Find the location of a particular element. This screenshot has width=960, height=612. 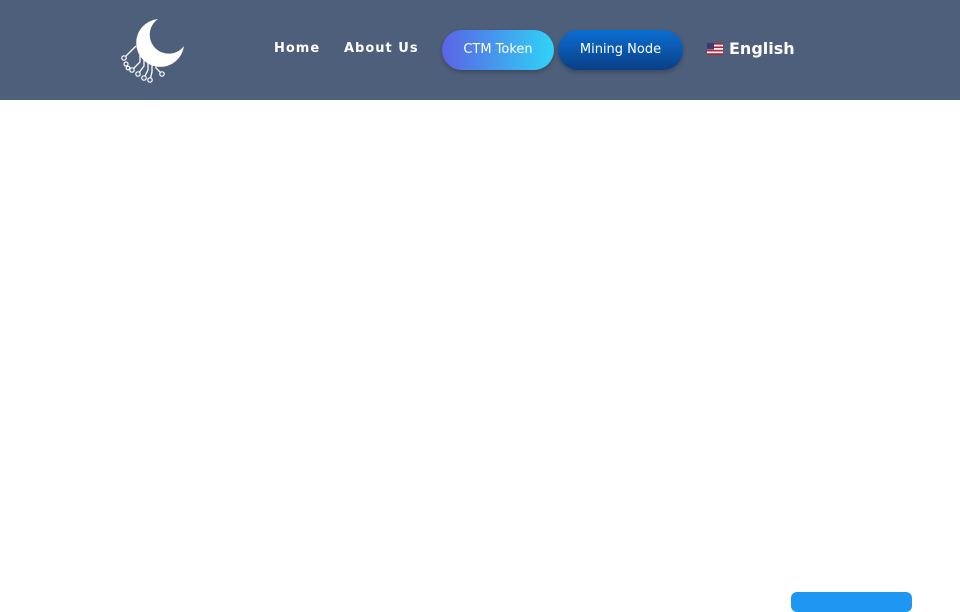

language-selector: English is located at coordinates (751, 49).